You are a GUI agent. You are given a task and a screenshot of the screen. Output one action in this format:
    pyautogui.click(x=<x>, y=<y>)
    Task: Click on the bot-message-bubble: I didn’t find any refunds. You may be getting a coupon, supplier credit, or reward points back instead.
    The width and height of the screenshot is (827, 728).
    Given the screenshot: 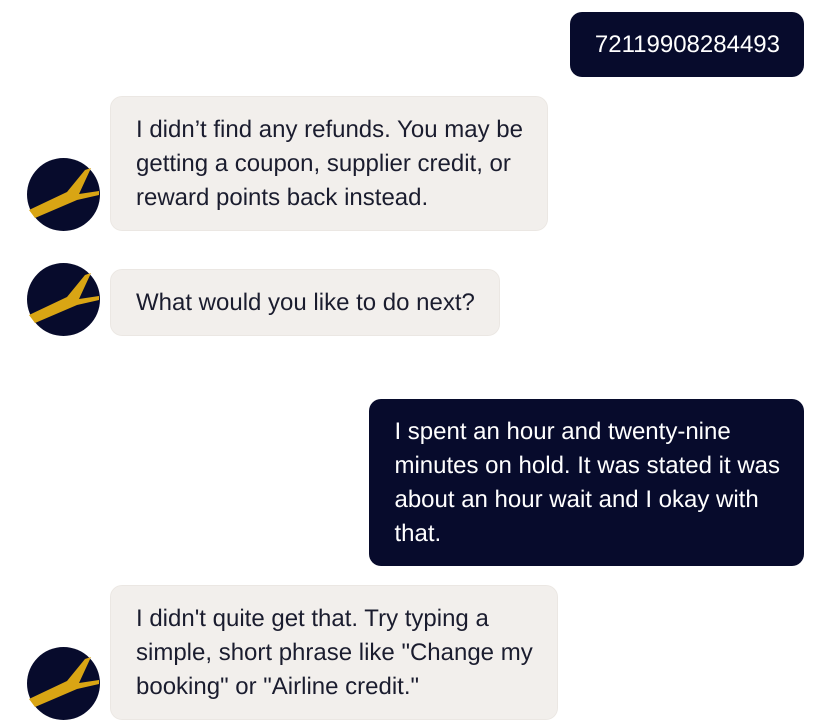 What is the action you would take?
    pyautogui.click(x=329, y=163)
    